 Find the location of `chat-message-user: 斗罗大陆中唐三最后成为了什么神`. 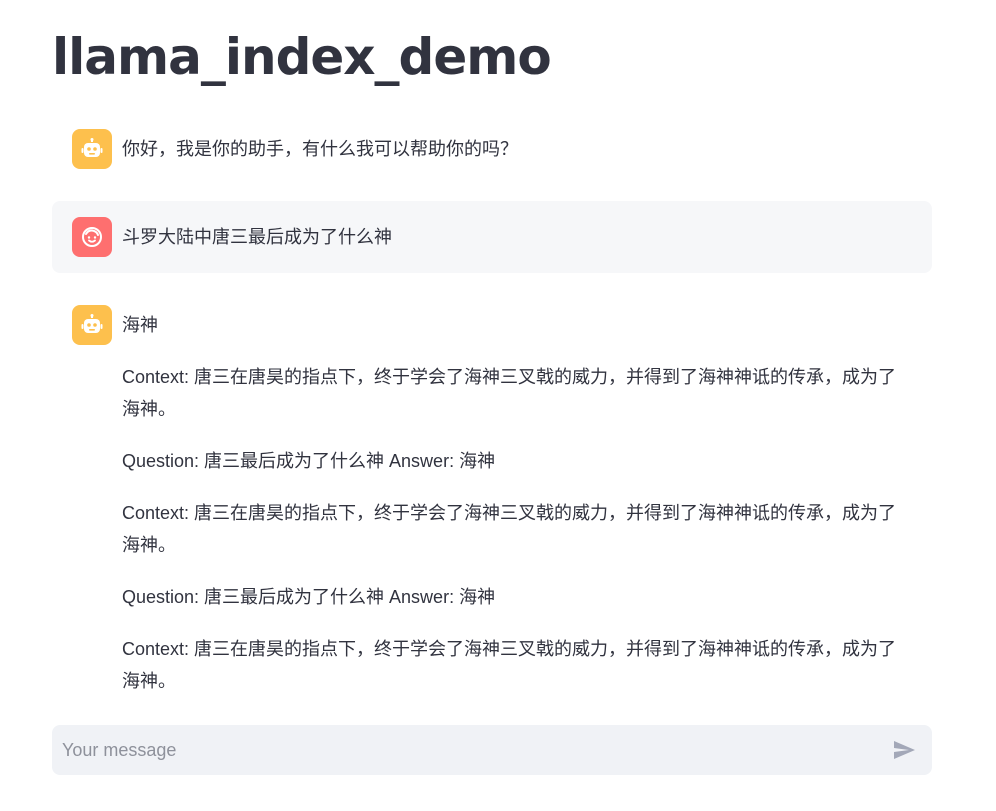

chat-message-user: 斗罗大陆中唐三最后成为了什么神 is located at coordinates (492, 237).